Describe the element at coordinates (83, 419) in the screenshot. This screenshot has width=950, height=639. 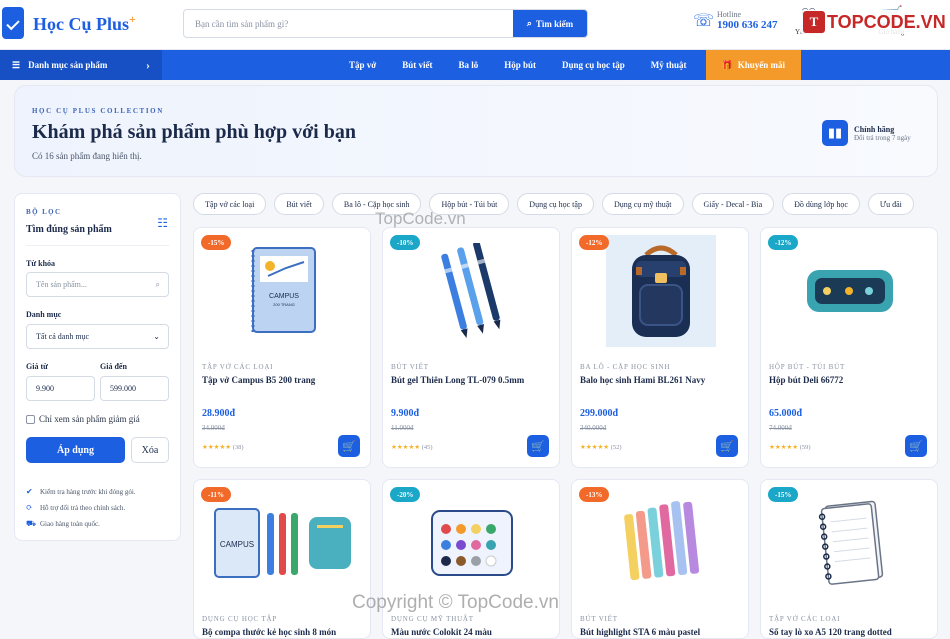
I see `discount-only-checkbox: Chỉ xem sản phẩm giảm giá` at that location.